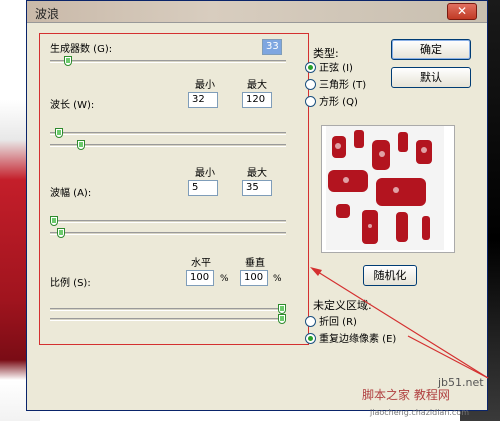 This screenshot has width=500, height=421. I want to click on watermark-url: jiaocheng.chazidian.com, so click(420, 412).